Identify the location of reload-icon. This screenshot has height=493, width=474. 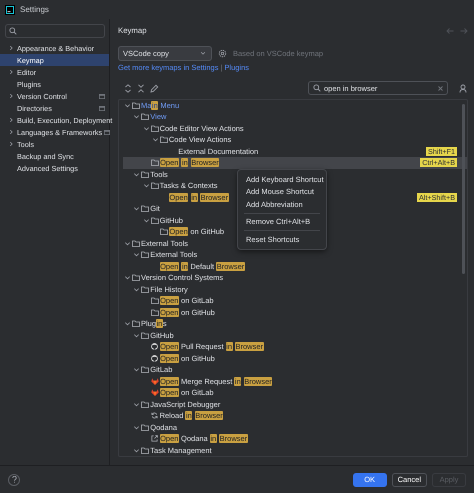
(154, 416).